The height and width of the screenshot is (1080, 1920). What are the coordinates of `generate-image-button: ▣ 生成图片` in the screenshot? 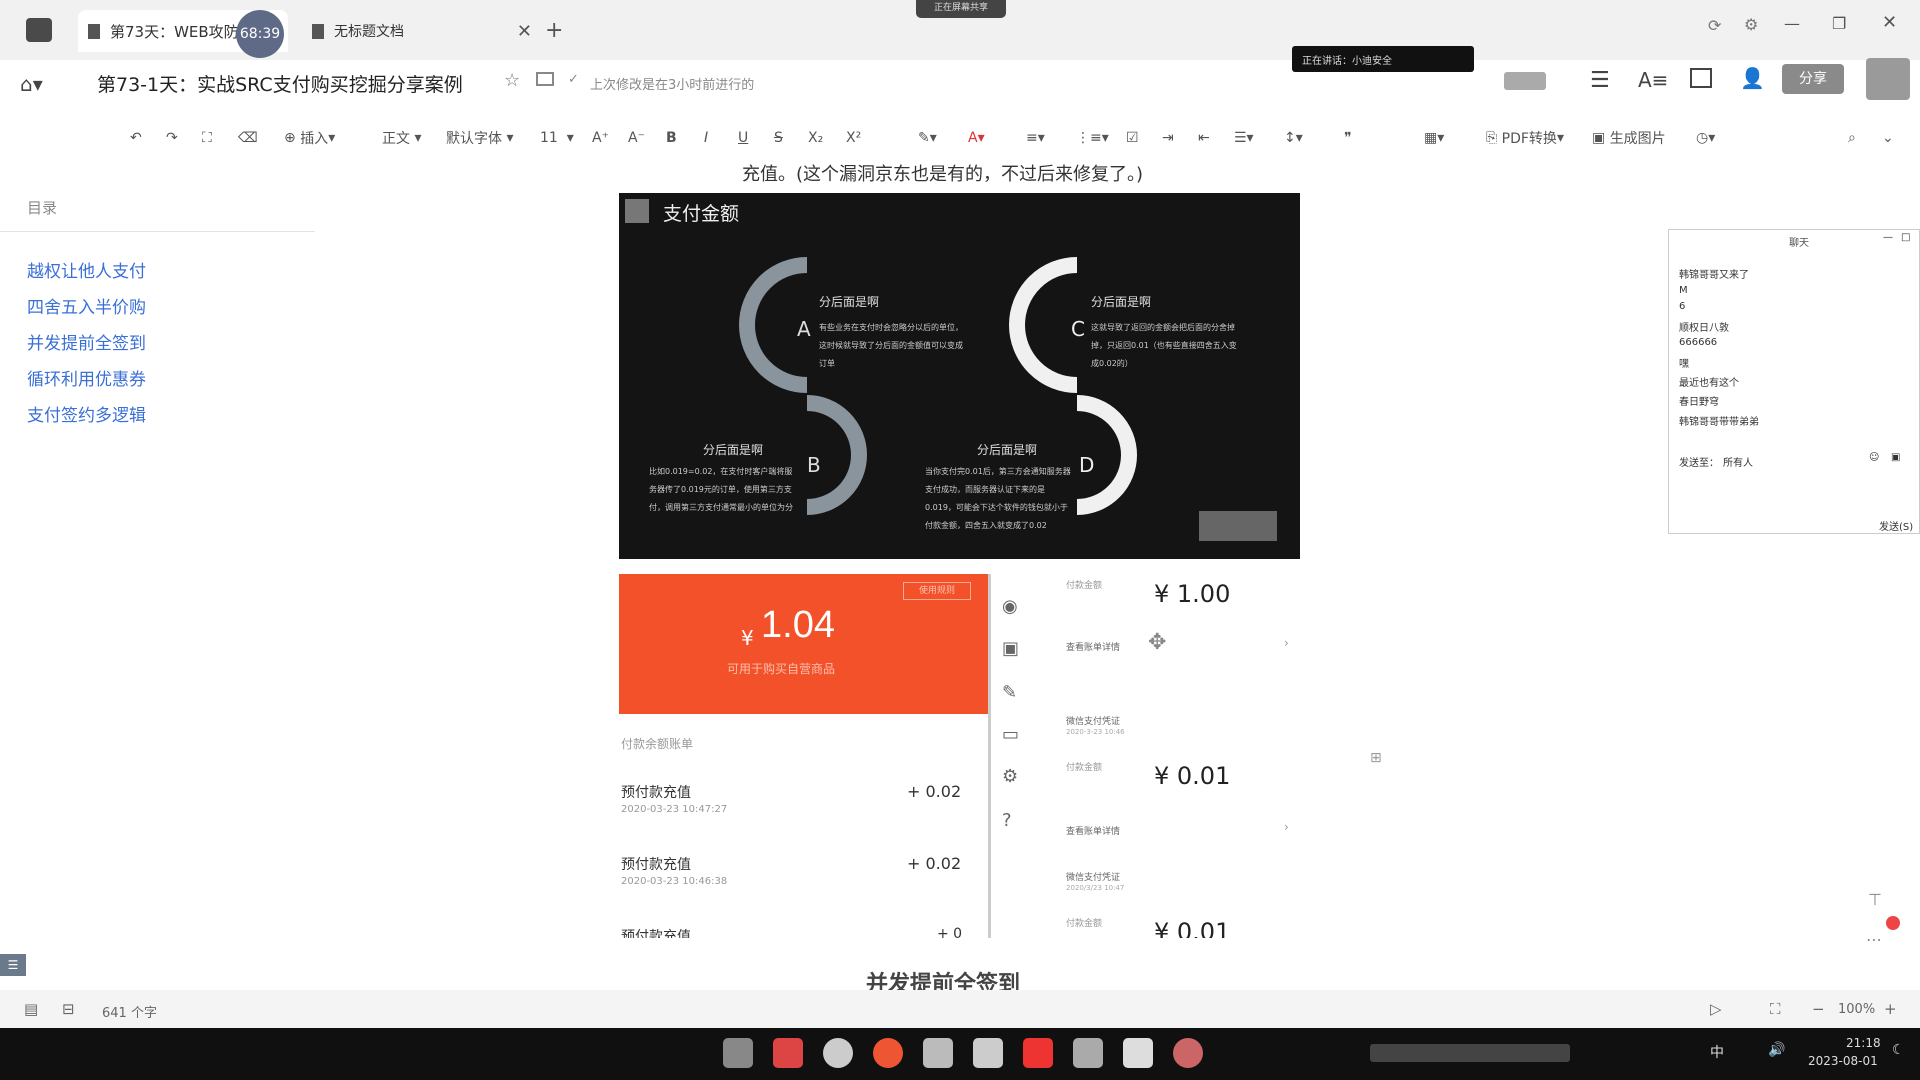 It's located at (1629, 138).